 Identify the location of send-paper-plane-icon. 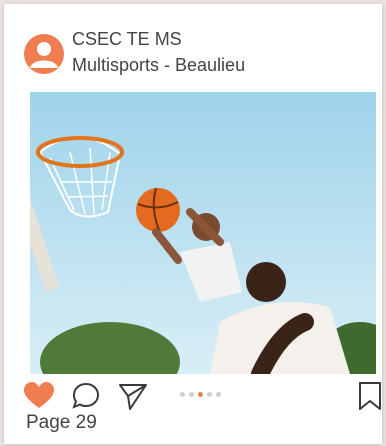
(133, 396).